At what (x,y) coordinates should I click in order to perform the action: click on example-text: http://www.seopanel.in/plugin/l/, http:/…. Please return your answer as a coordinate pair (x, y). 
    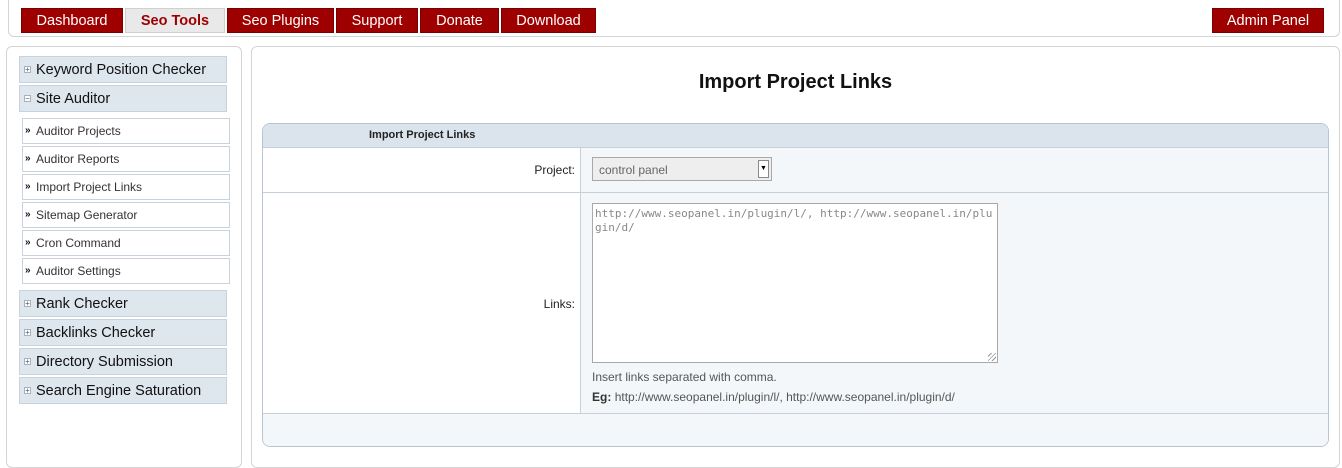
    Looking at the image, I should click on (784, 397).